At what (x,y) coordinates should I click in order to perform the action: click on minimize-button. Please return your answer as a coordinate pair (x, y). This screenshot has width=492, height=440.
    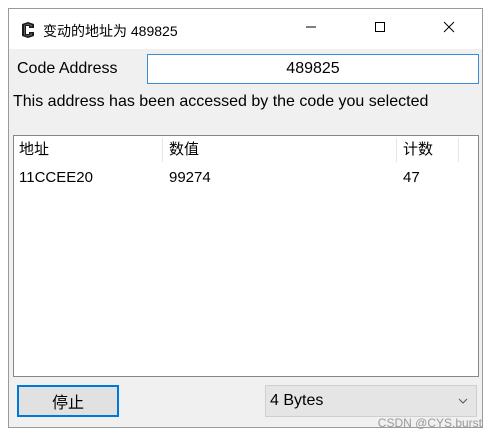
    Looking at the image, I should click on (311, 29).